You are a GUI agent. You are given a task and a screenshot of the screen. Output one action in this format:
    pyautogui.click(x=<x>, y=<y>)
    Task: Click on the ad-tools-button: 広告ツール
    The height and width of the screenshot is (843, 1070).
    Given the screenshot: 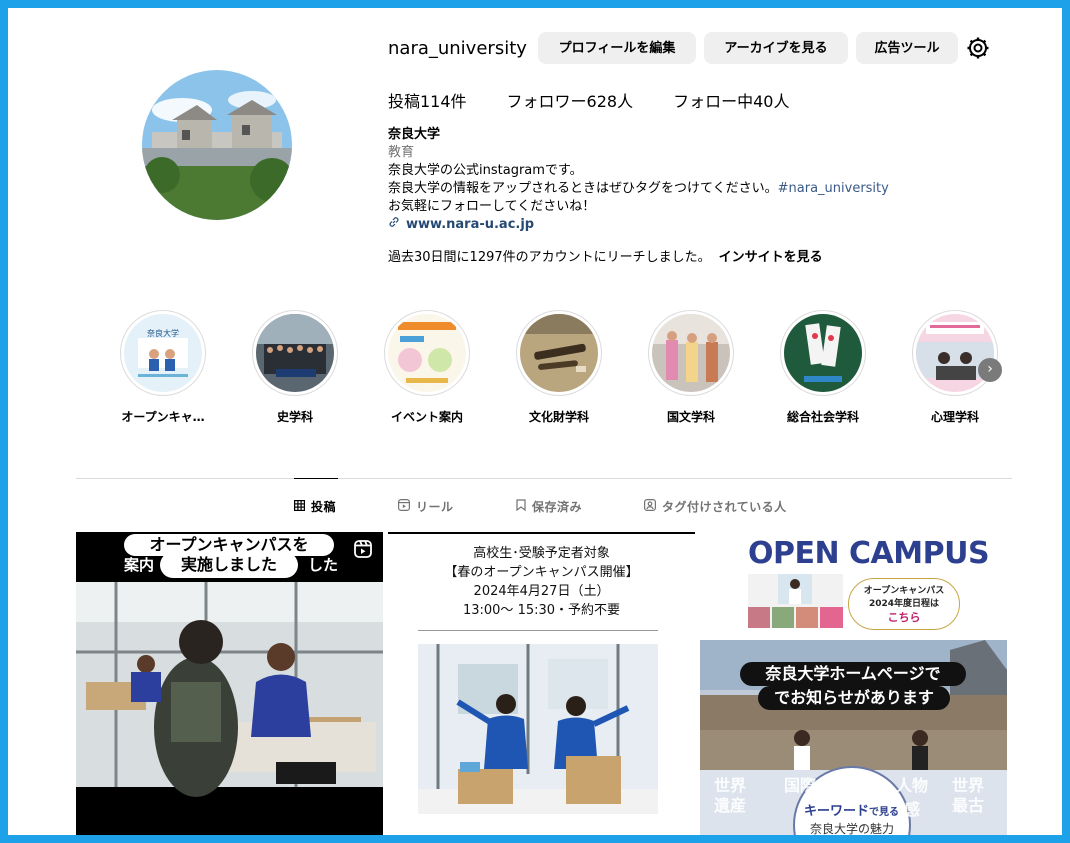 What is the action you would take?
    pyautogui.click(x=907, y=48)
    